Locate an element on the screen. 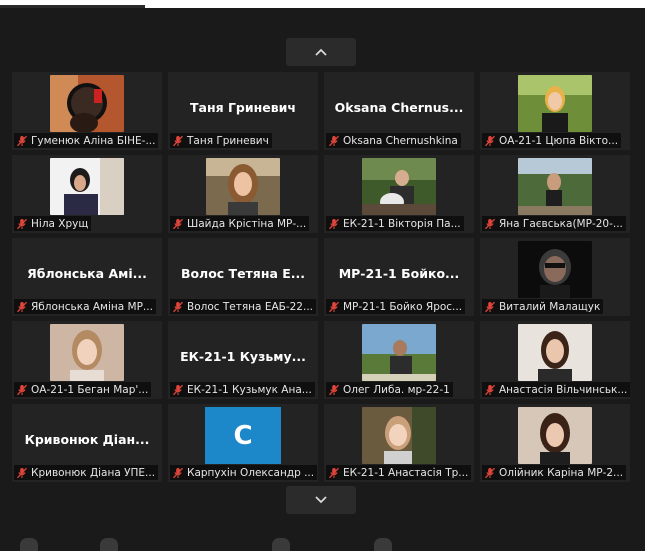 The image size is (653, 551). window-top-strip is located at coordinates (322, 4).